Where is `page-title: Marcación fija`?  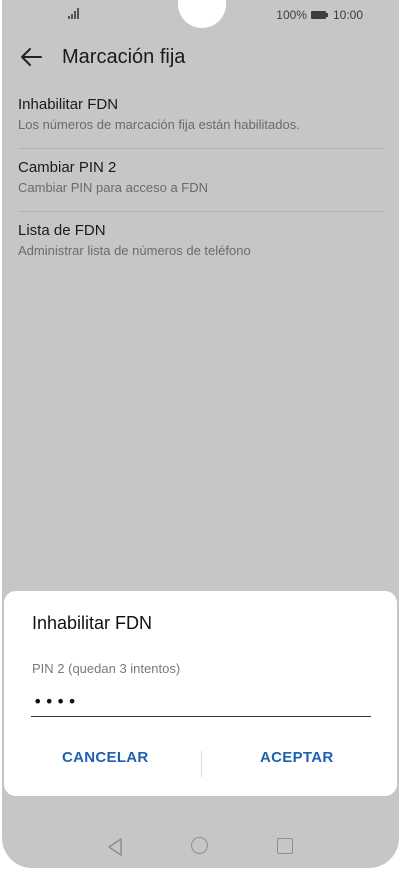
page-title: Marcación fija is located at coordinates (124, 57).